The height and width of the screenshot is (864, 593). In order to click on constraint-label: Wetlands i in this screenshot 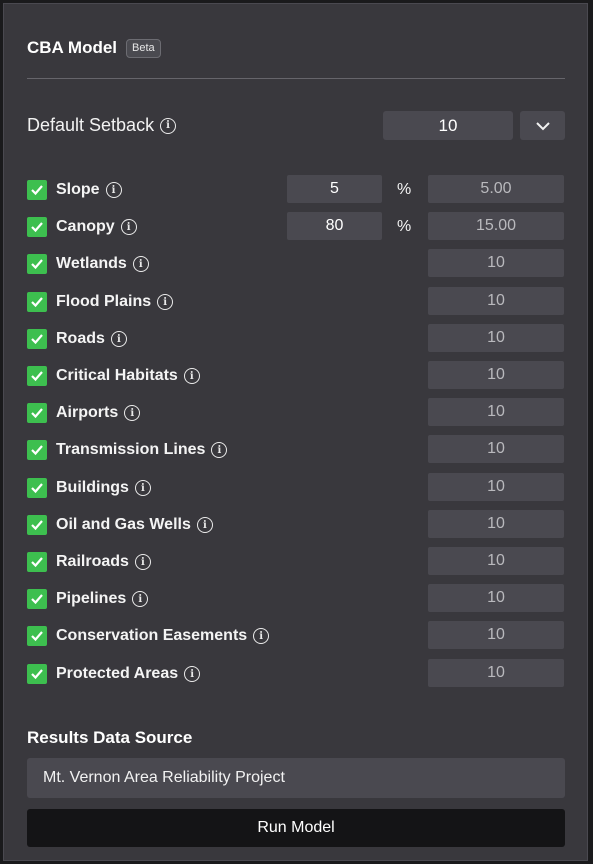, I will do `click(102, 264)`.